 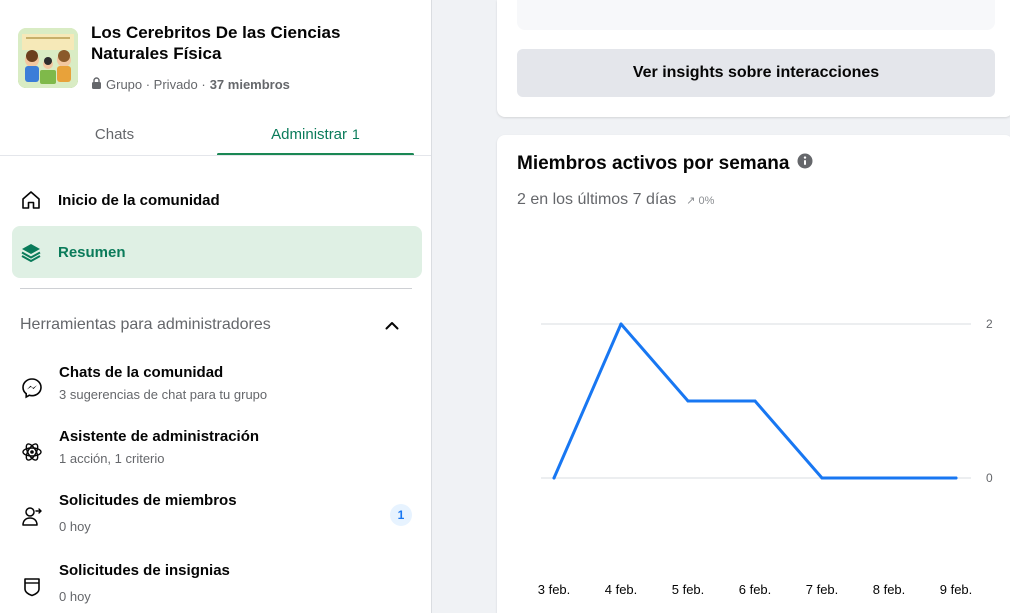 I want to click on notification-badge: 1, so click(x=401, y=515).